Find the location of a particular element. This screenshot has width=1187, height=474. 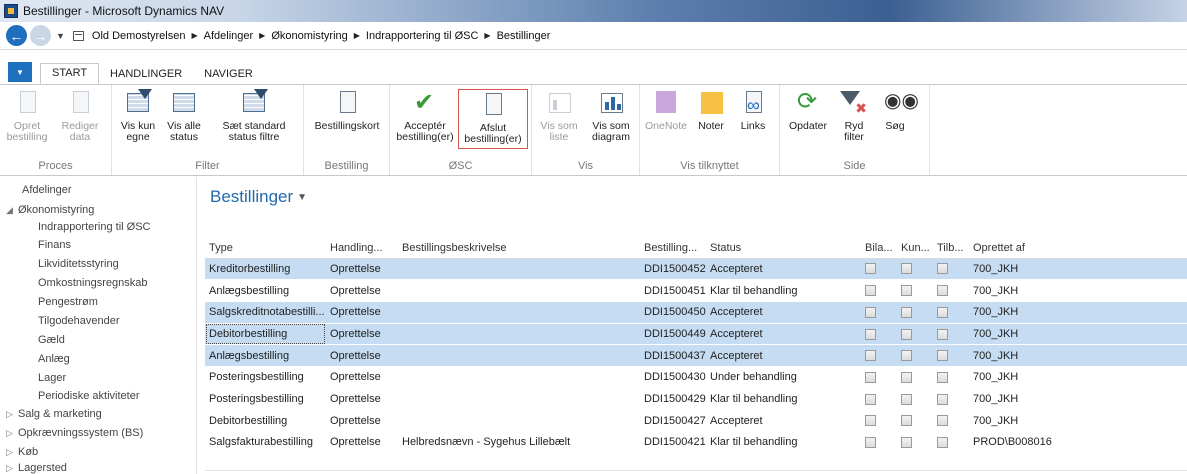

type-cell: Debitorbestilling is located at coordinates (265, 420).